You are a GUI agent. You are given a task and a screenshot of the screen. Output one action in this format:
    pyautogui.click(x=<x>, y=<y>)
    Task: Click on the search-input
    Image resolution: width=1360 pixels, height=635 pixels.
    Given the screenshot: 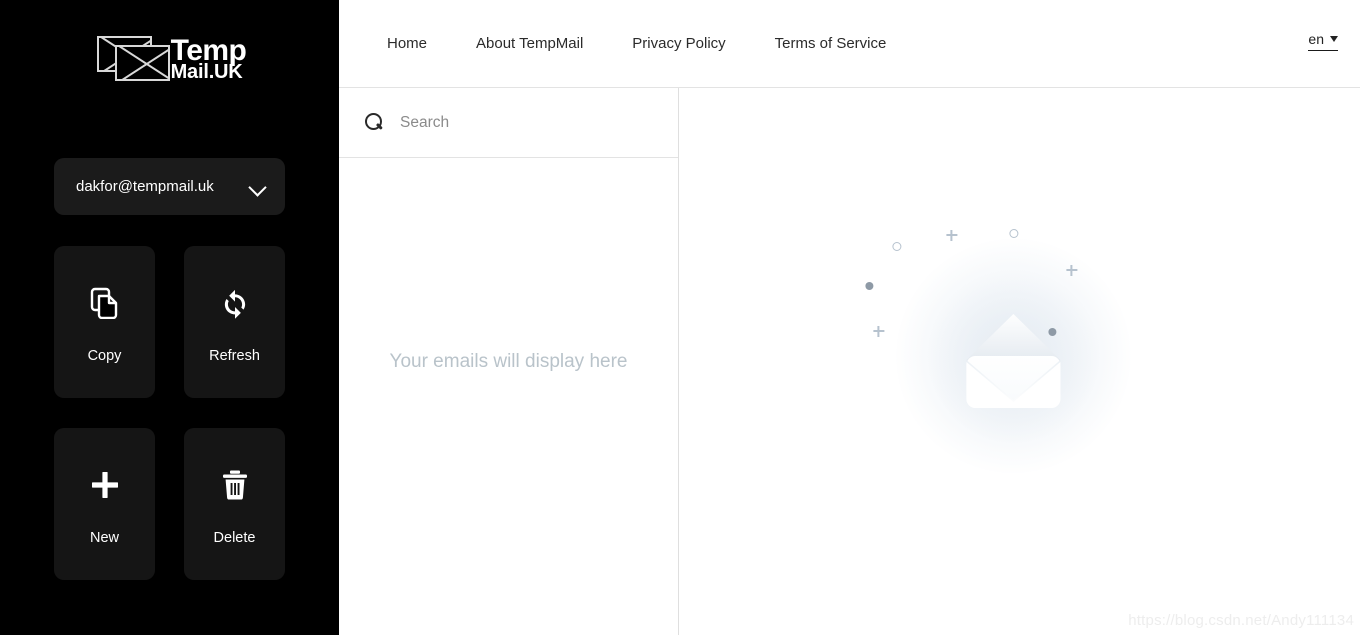 What is the action you would take?
    pyautogui.click(x=520, y=122)
    